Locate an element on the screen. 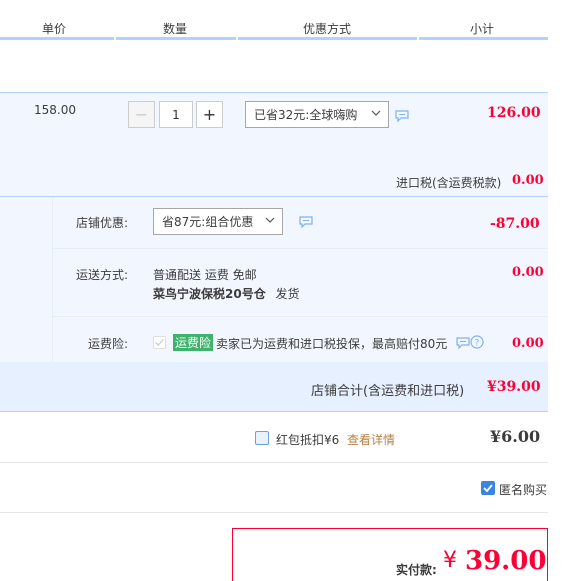 This screenshot has width=572, height=581. insurance-value: 0.00 is located at coordinates (528, 343).